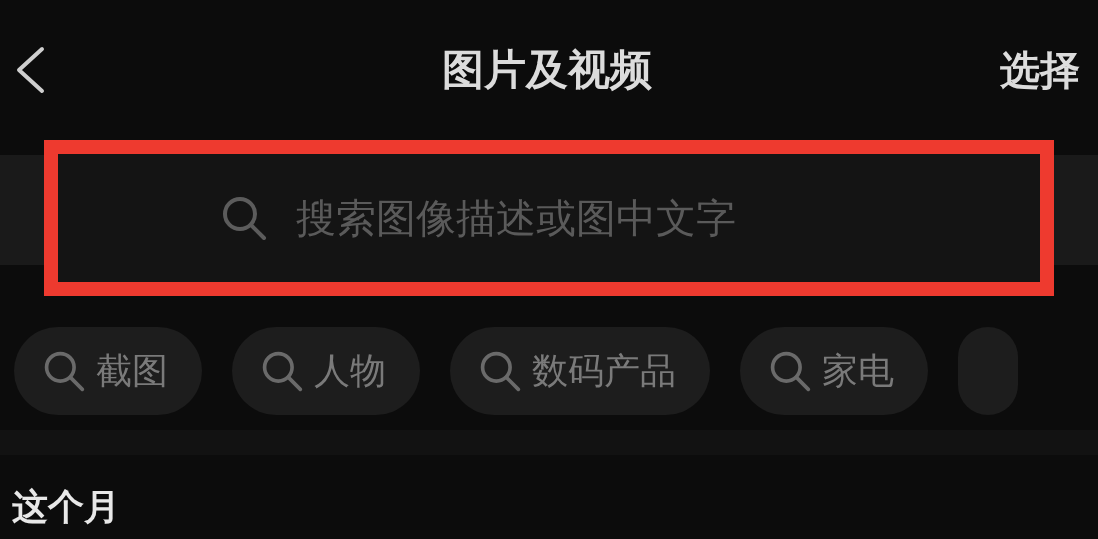 The width and height of the screenshot is (1098, 539). What do you see at coordinates (834, 371) in the screenshot?
I see `filter-chip: 家电` at bounding box center [834, 371].